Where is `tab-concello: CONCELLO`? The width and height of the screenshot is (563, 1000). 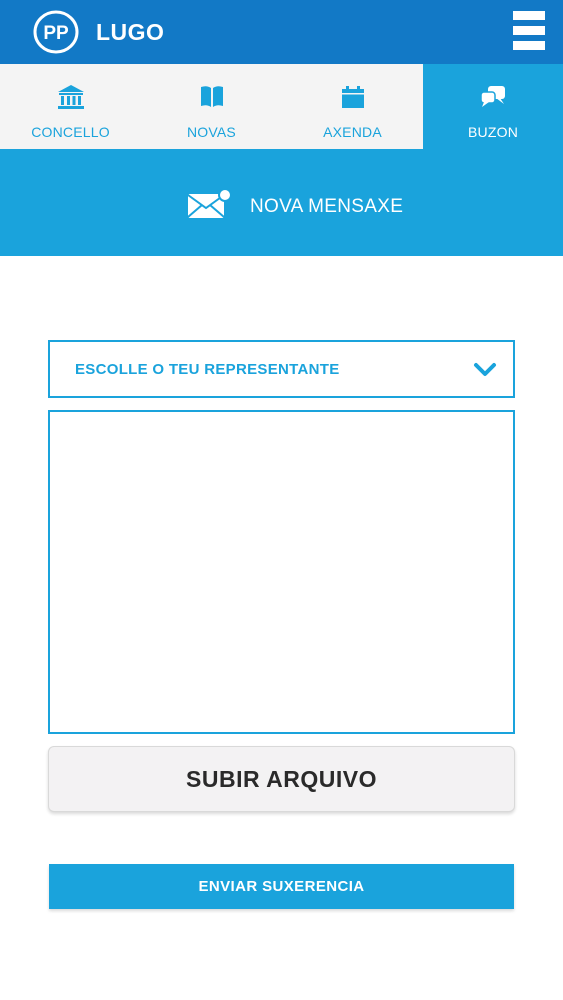 tab-concello: CONCELLO is located at coordinates (70, 106).